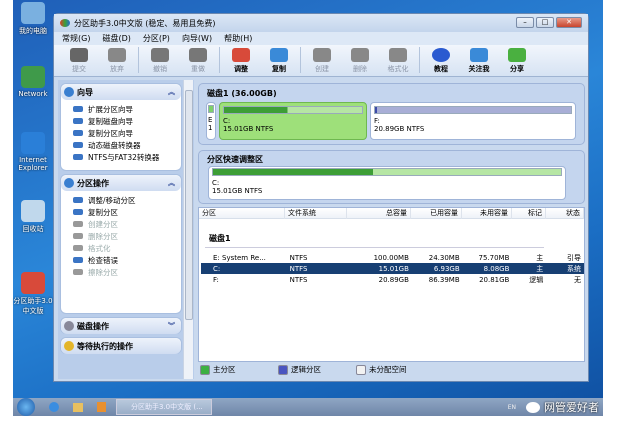  What do you see at coordinates (441, 62) in the screenshot?
I see `toolbar-button: 教程` at bounding box center [441, 62].